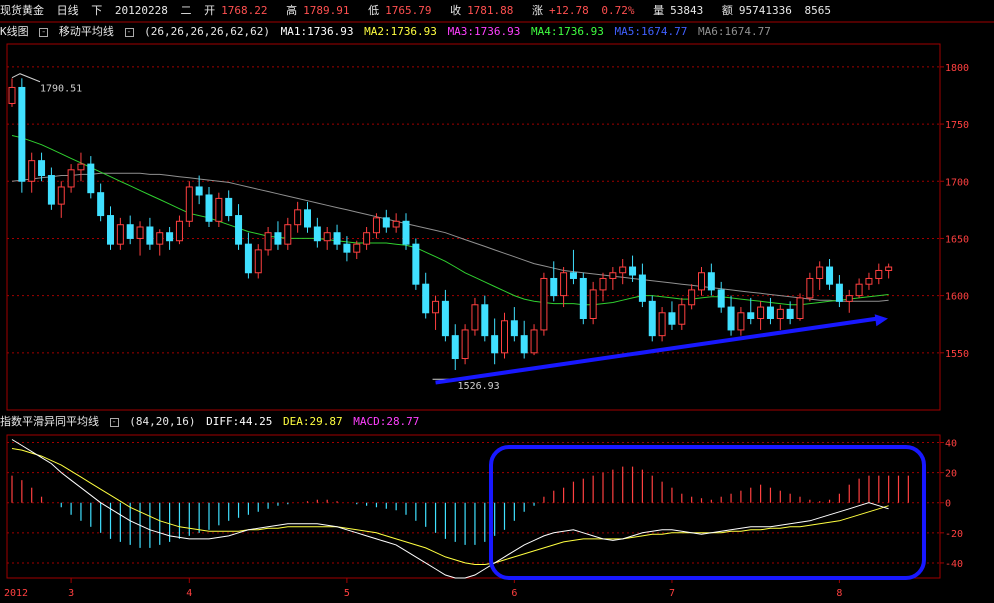  Describe the element at coordinates (672, 593) in the screenshot. I see `x-tick-label: 7` at that location.